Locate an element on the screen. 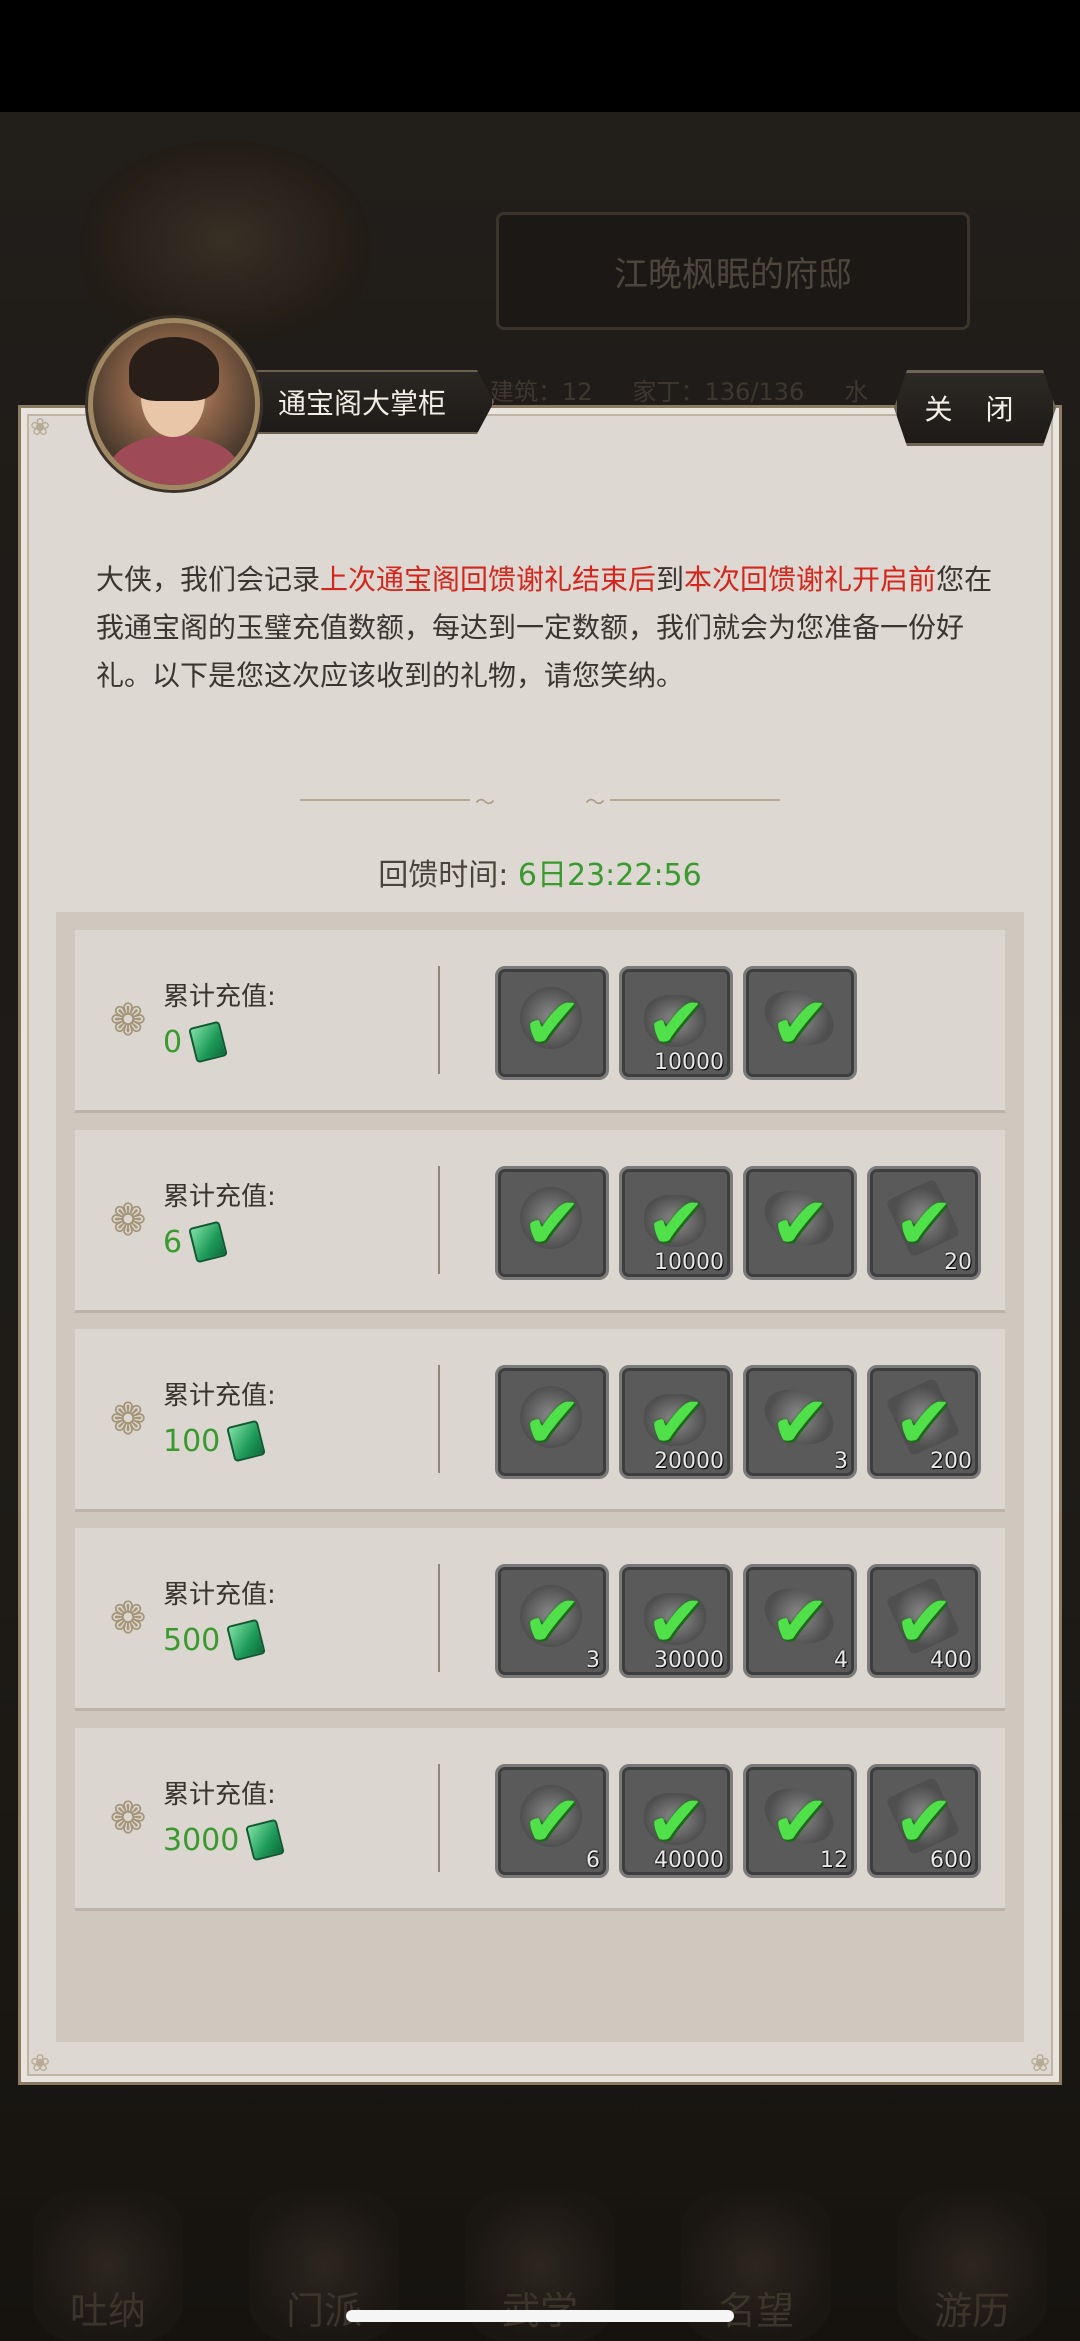  close-button: 关 闭 is located at coordinates (975, 408).